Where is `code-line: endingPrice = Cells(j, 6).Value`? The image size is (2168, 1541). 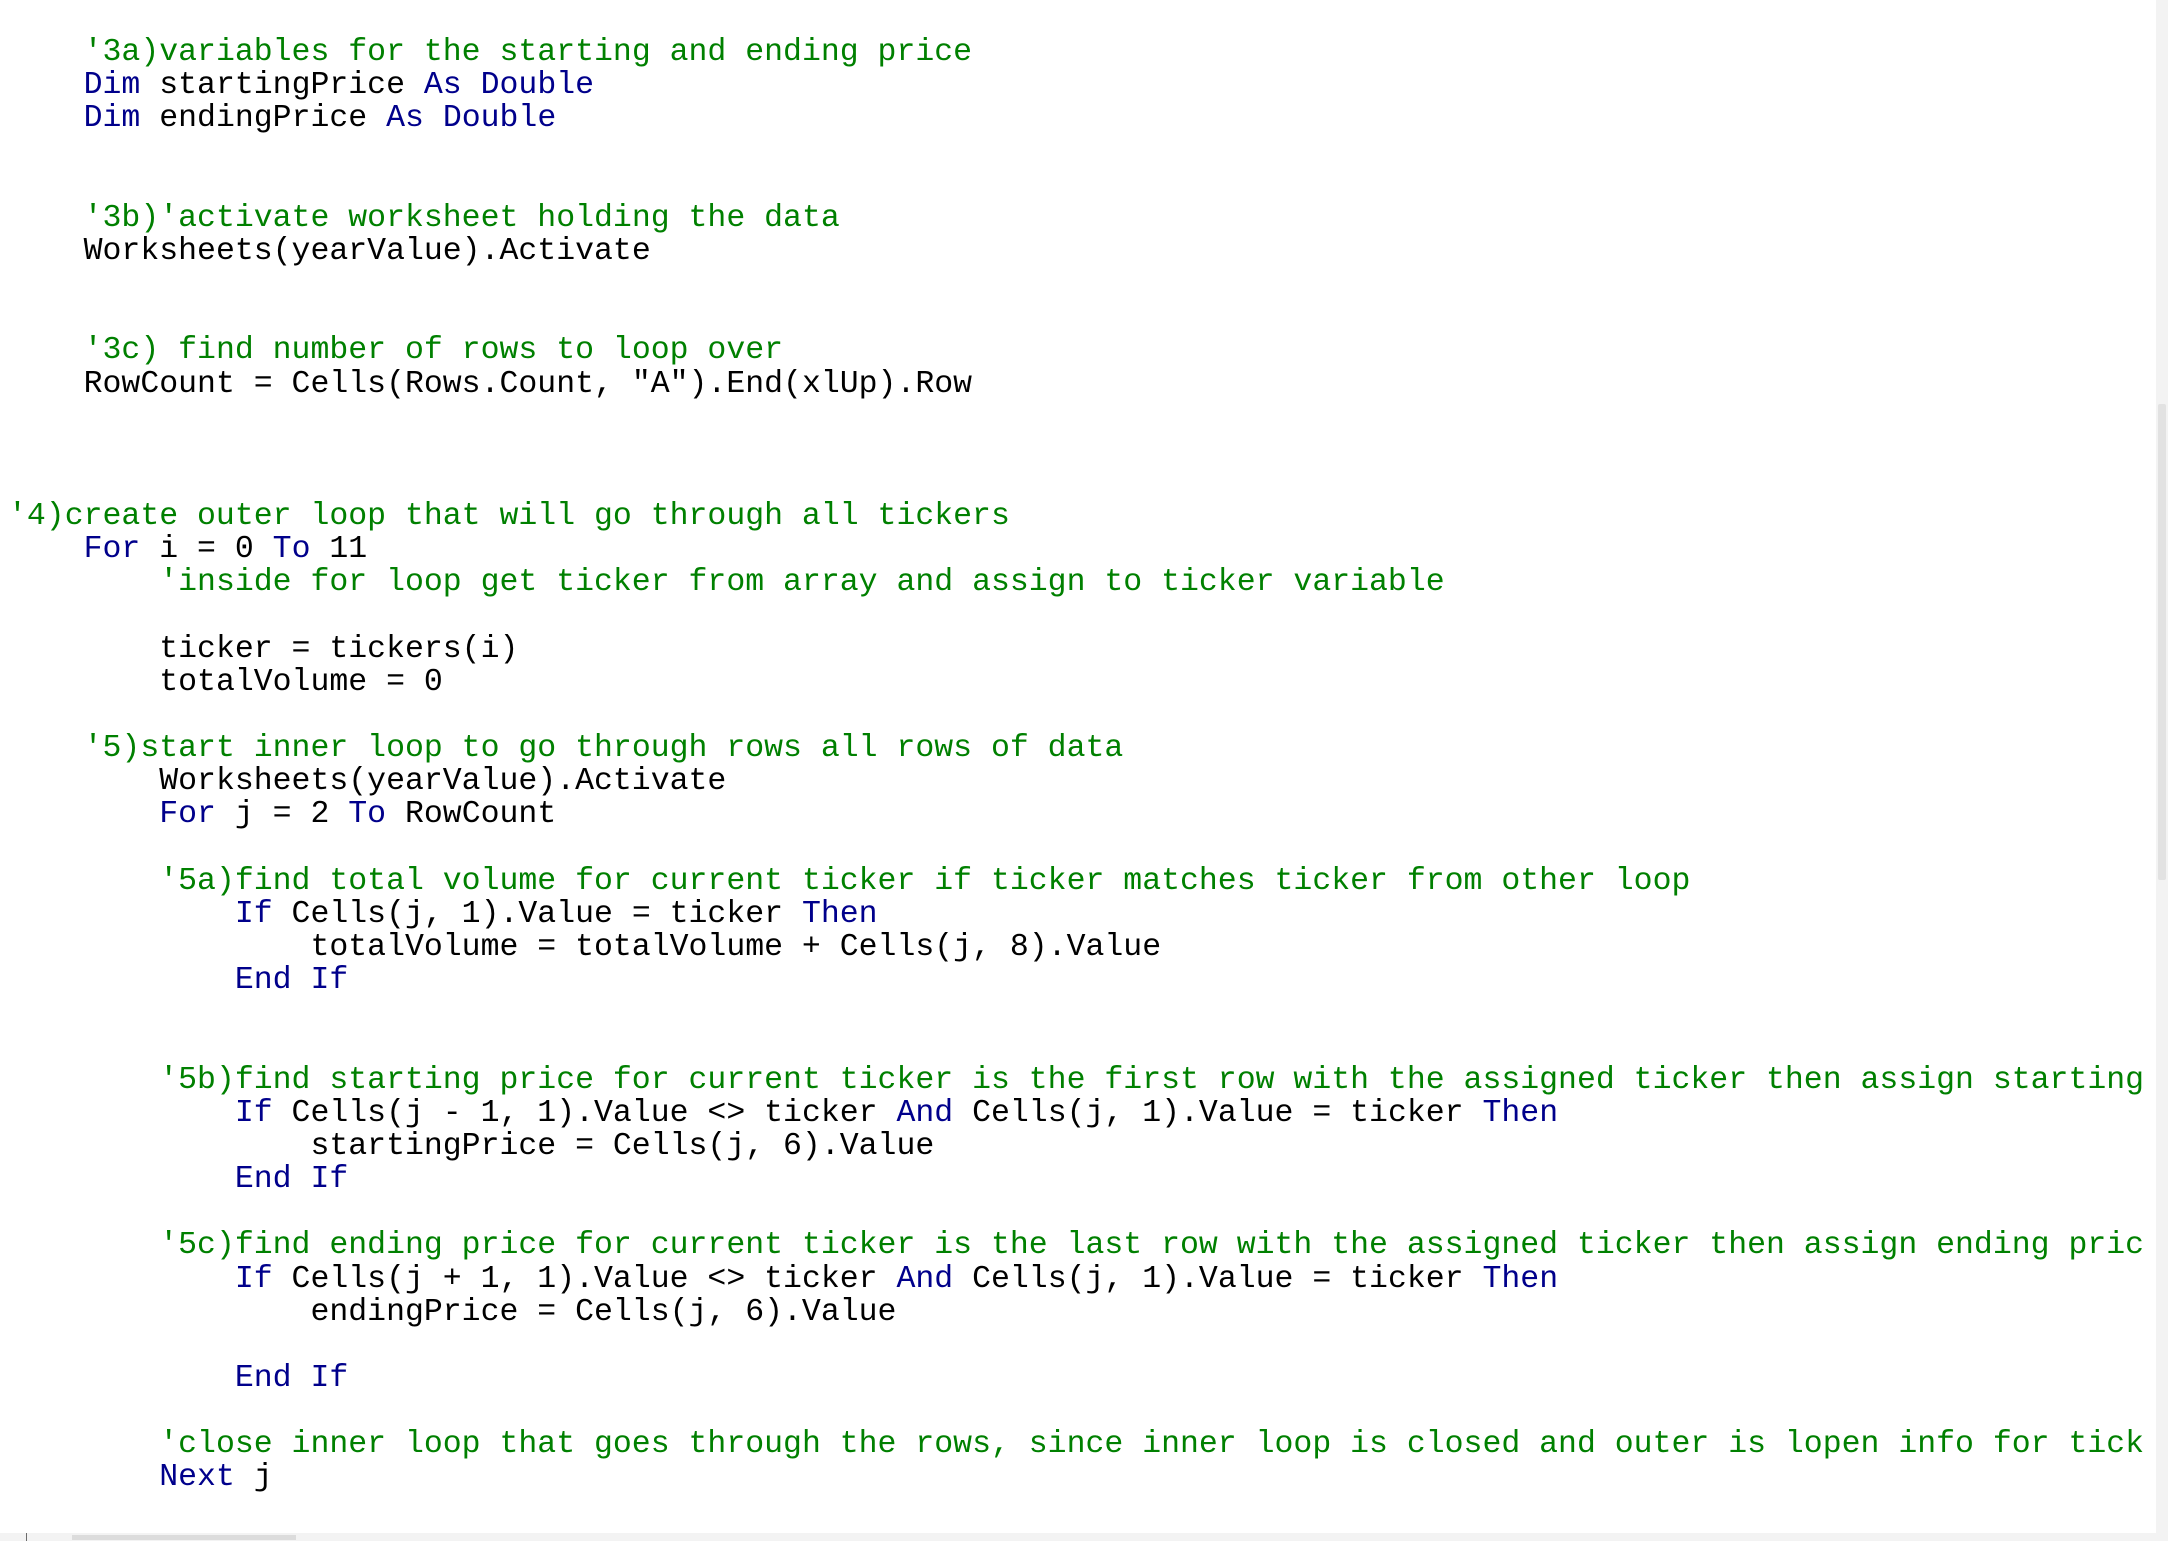
code-line: endingPrice = Cells(j, 6).Value is located at coordinates (452, 1312).